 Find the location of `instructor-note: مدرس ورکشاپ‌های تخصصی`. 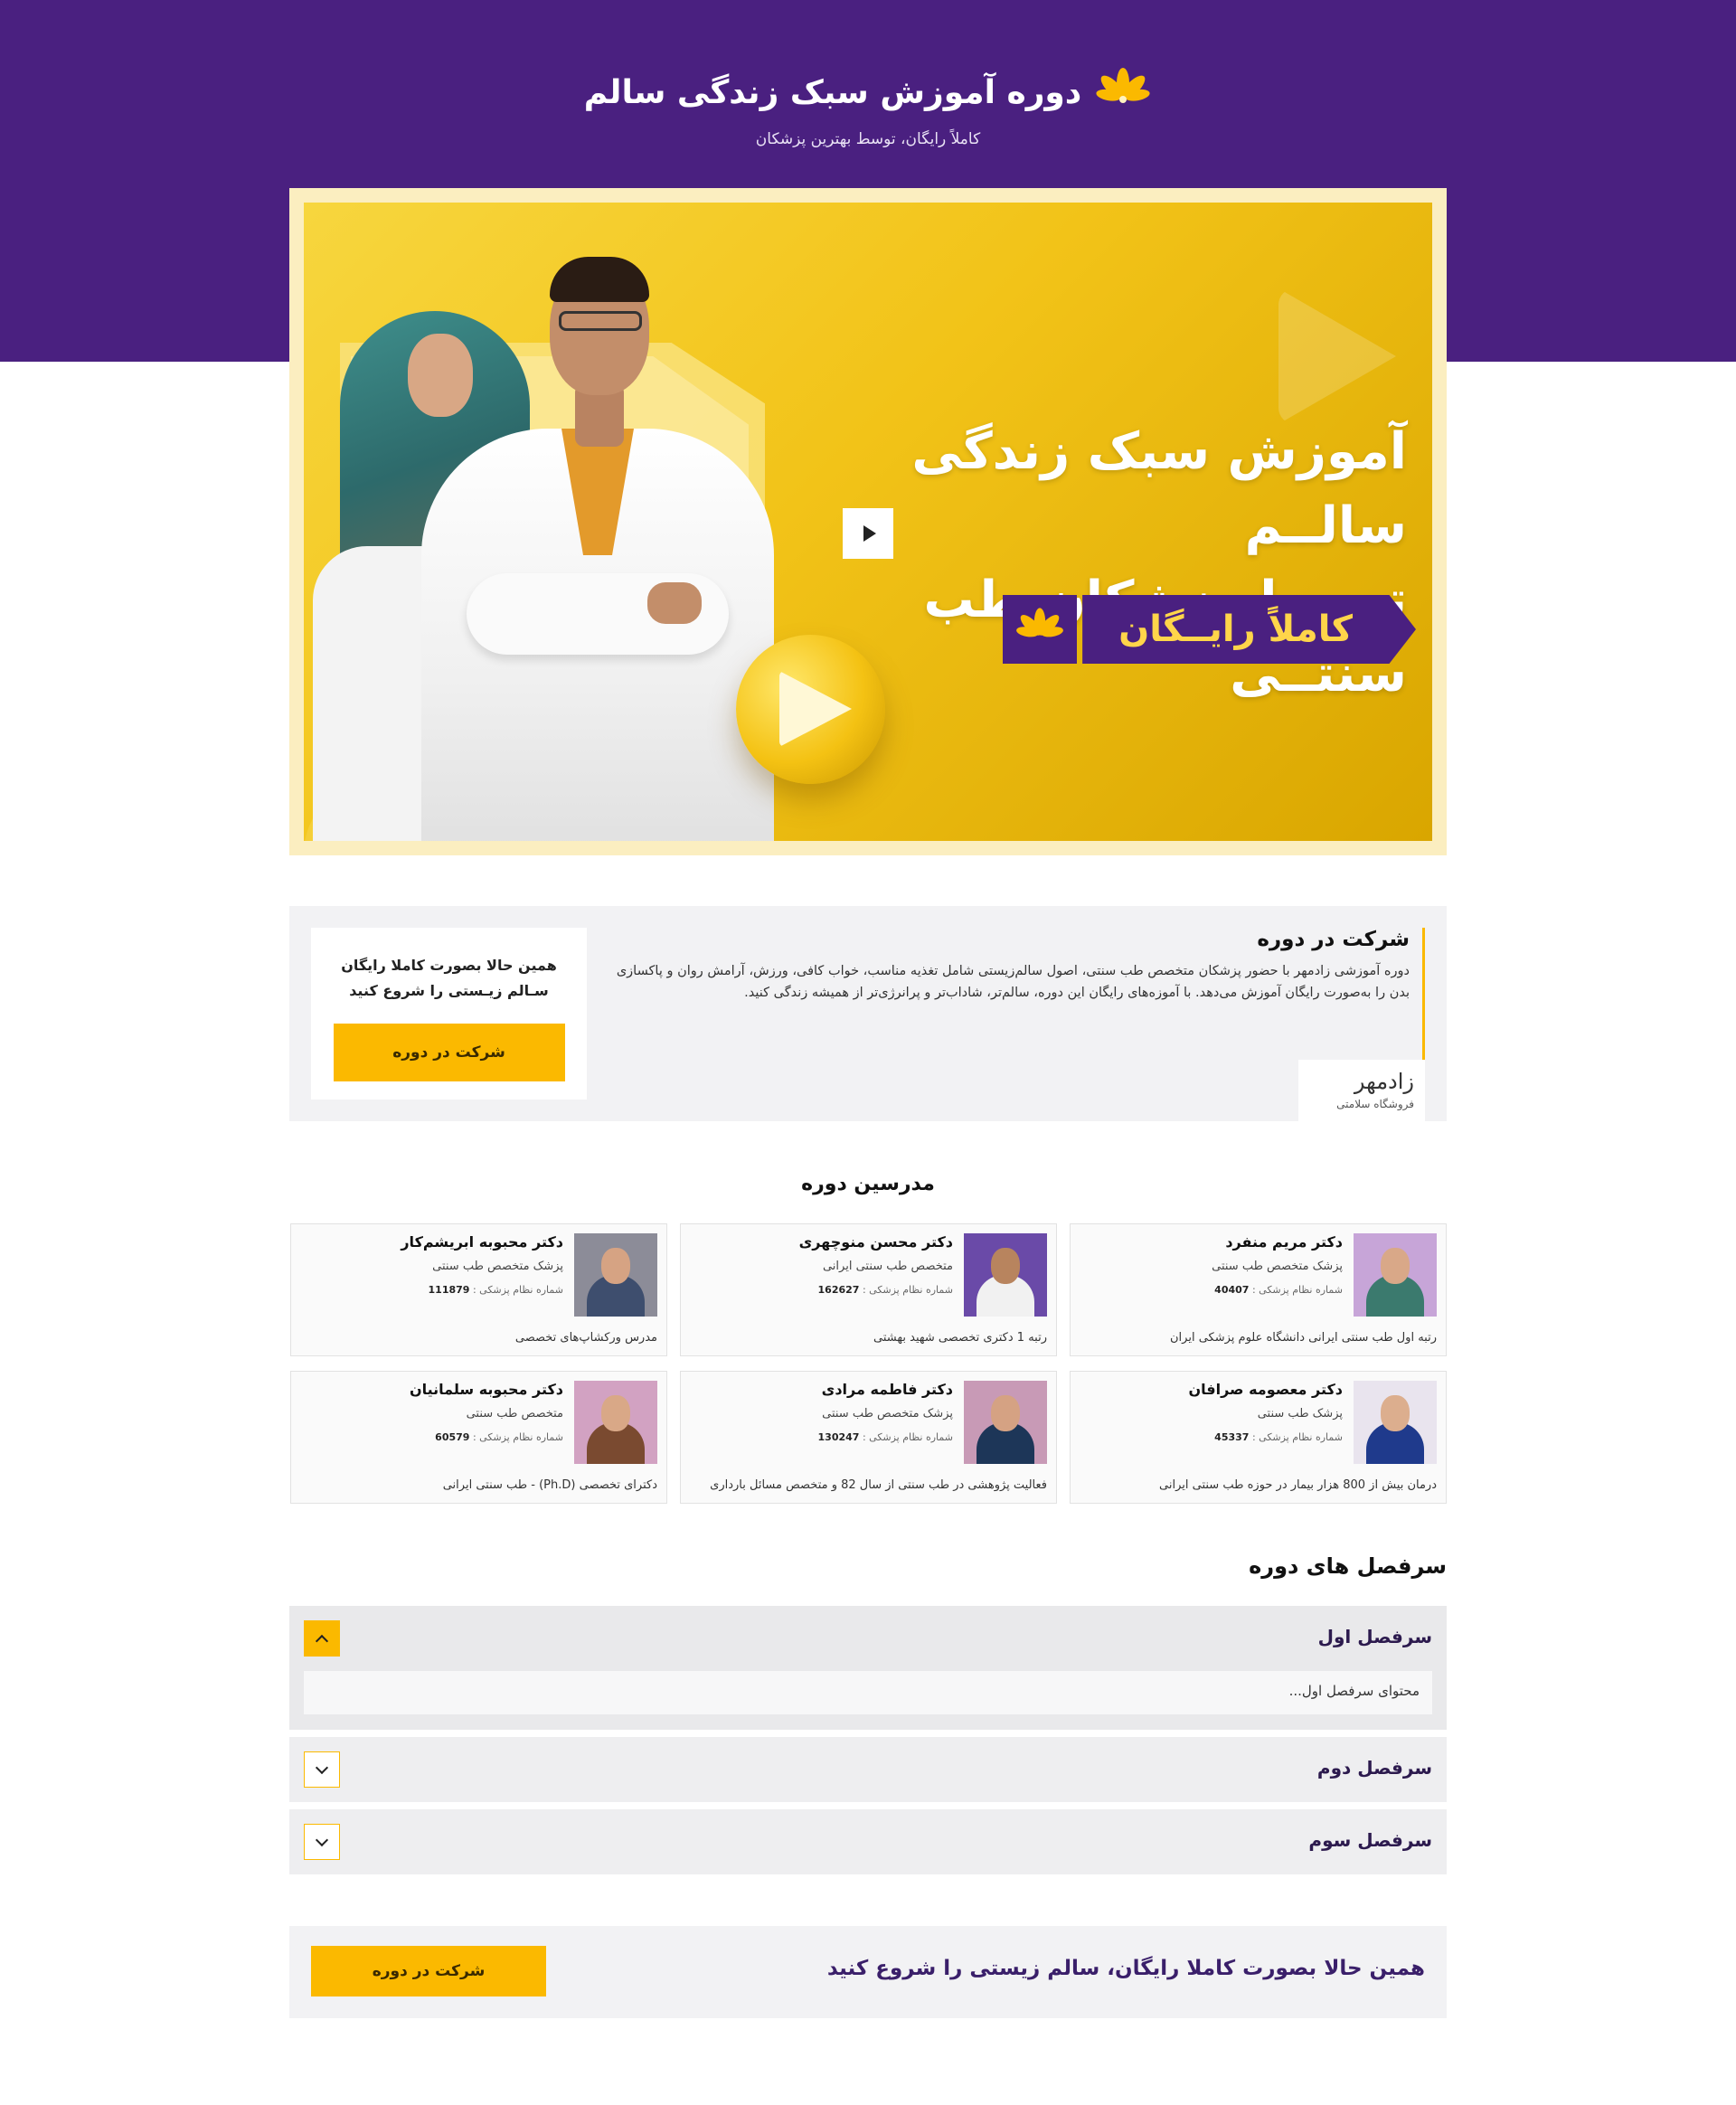

instructor-note: مدرس ورکشاپ‌های تخصصی is located at coordinates (585, 1338).